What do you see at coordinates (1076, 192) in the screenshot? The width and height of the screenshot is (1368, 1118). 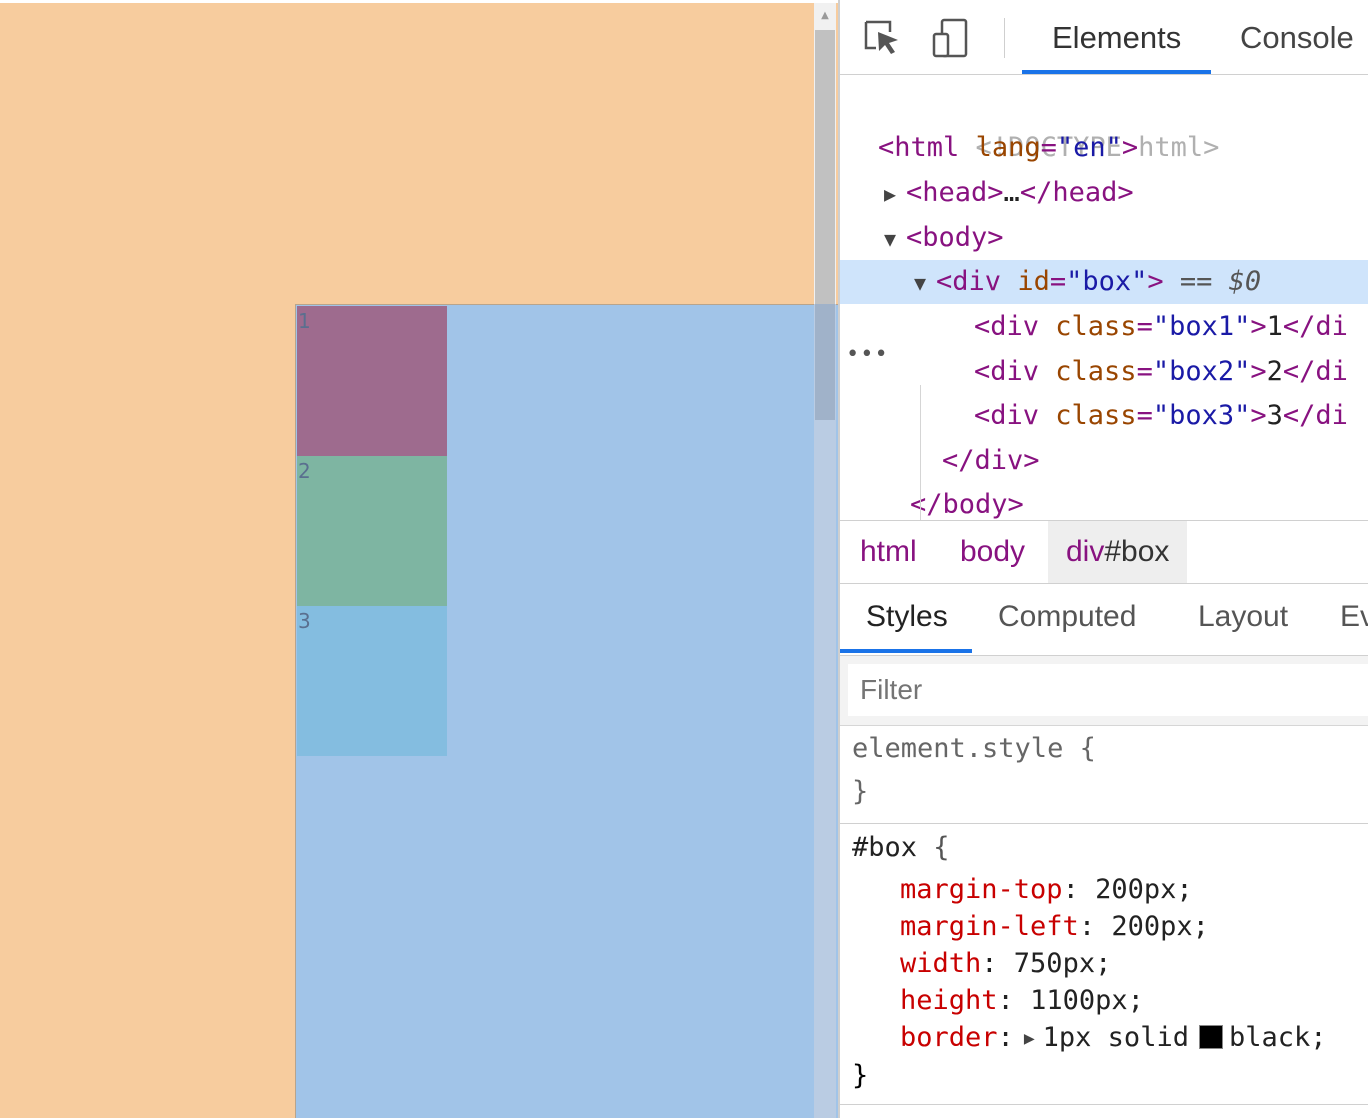 I see `head-close-tag: </head>` at bounding box center [1076, 192].